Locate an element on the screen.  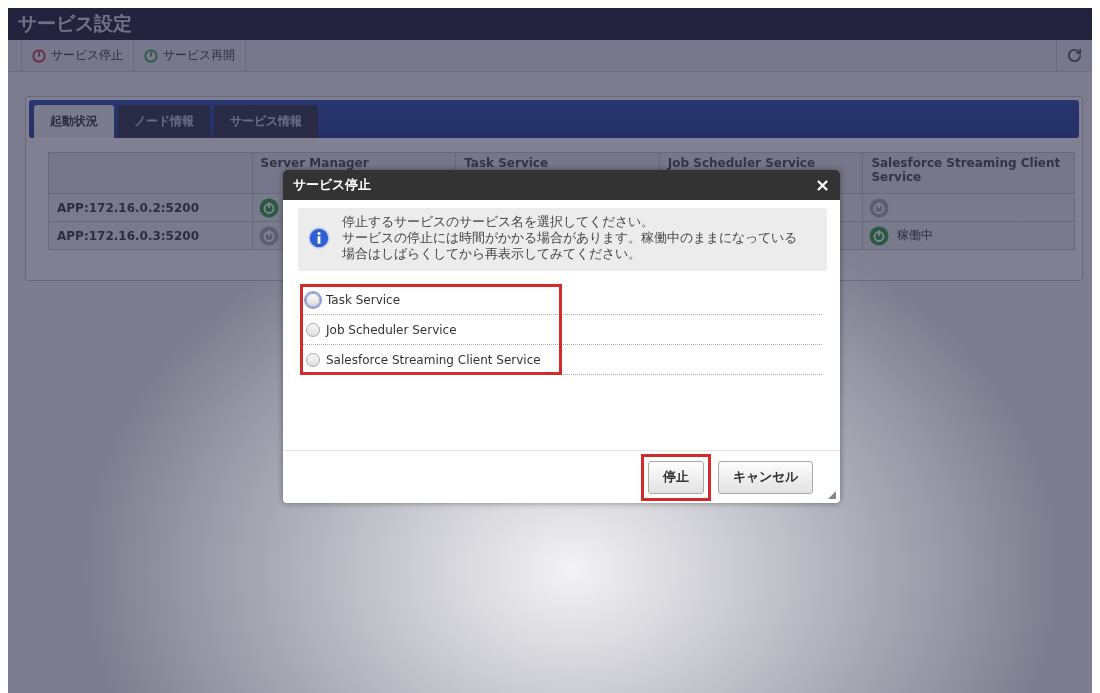
service-radio-option: Job Scheduler Service is located at coordinates (561, 330).